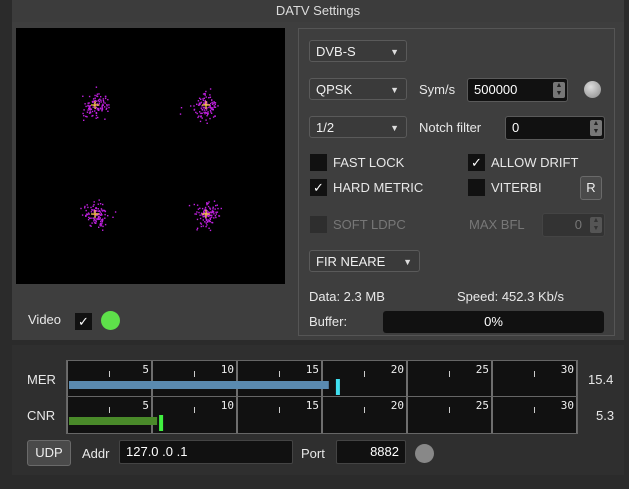 This screenshot has height=489, width=629. What do you see at coordinates (41, 415) in the screenshot?
I see `cnr-label: CNR` at bounding box center [41, 415].